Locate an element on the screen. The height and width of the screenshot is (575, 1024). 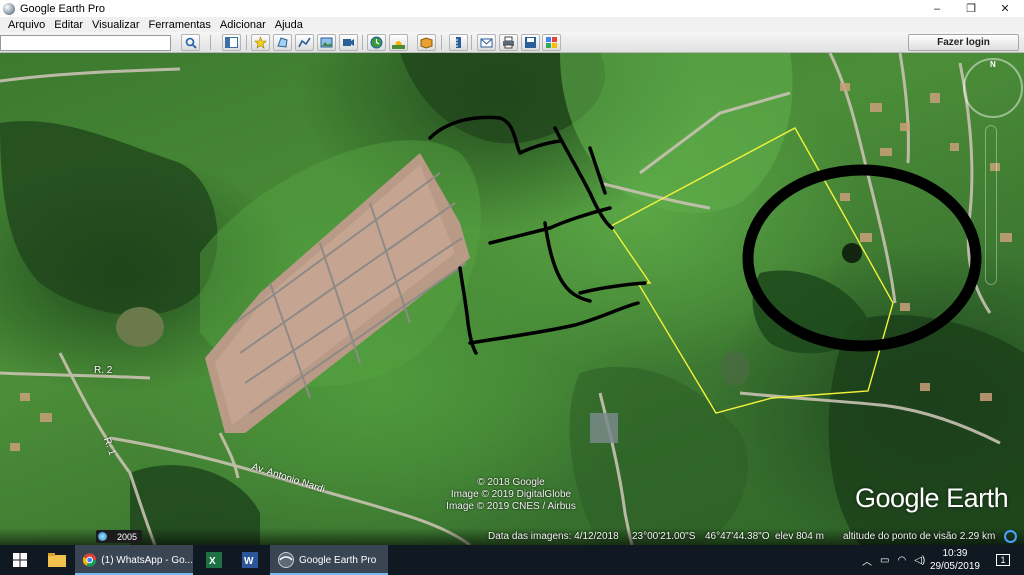
save-image-icon is located at coordinates (530, 42).